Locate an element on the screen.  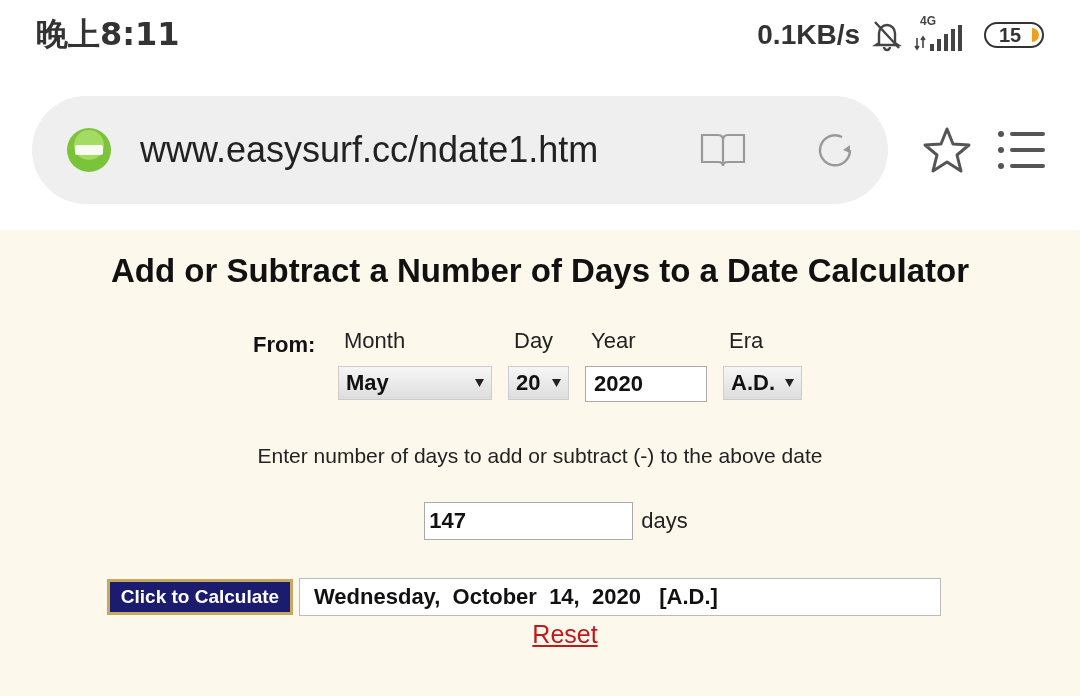
calculate-button: Click to Calculate is located at coordinates (200, 597).